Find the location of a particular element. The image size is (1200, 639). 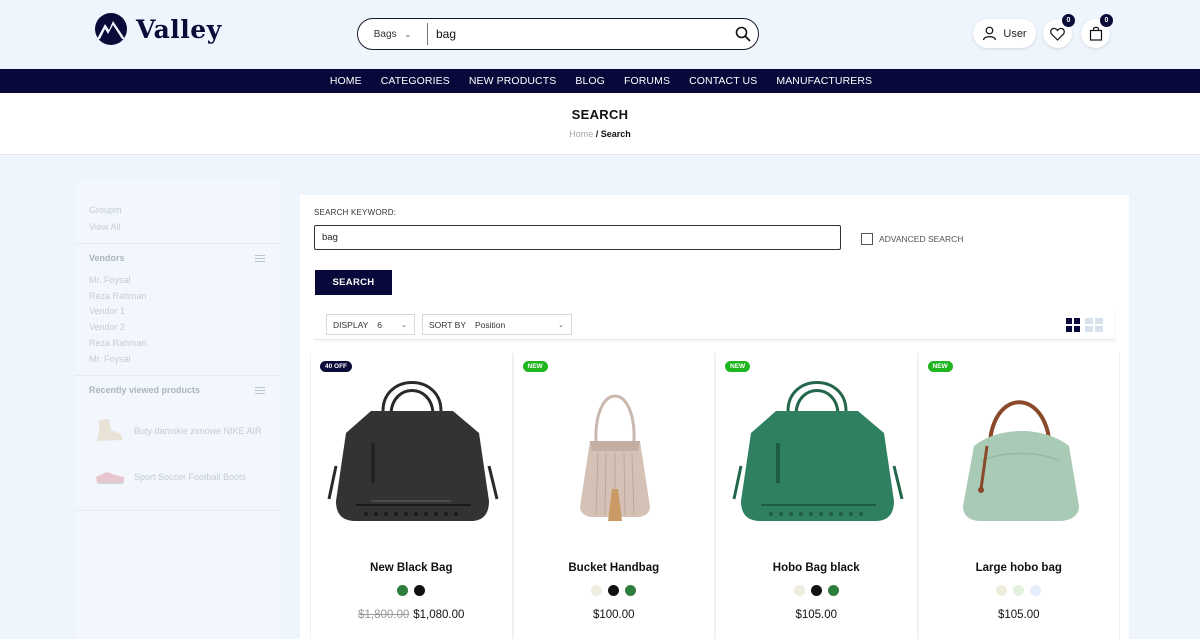

product-card: NEW Bucket Handbag $100.00 is located at coordinates (614, 496).